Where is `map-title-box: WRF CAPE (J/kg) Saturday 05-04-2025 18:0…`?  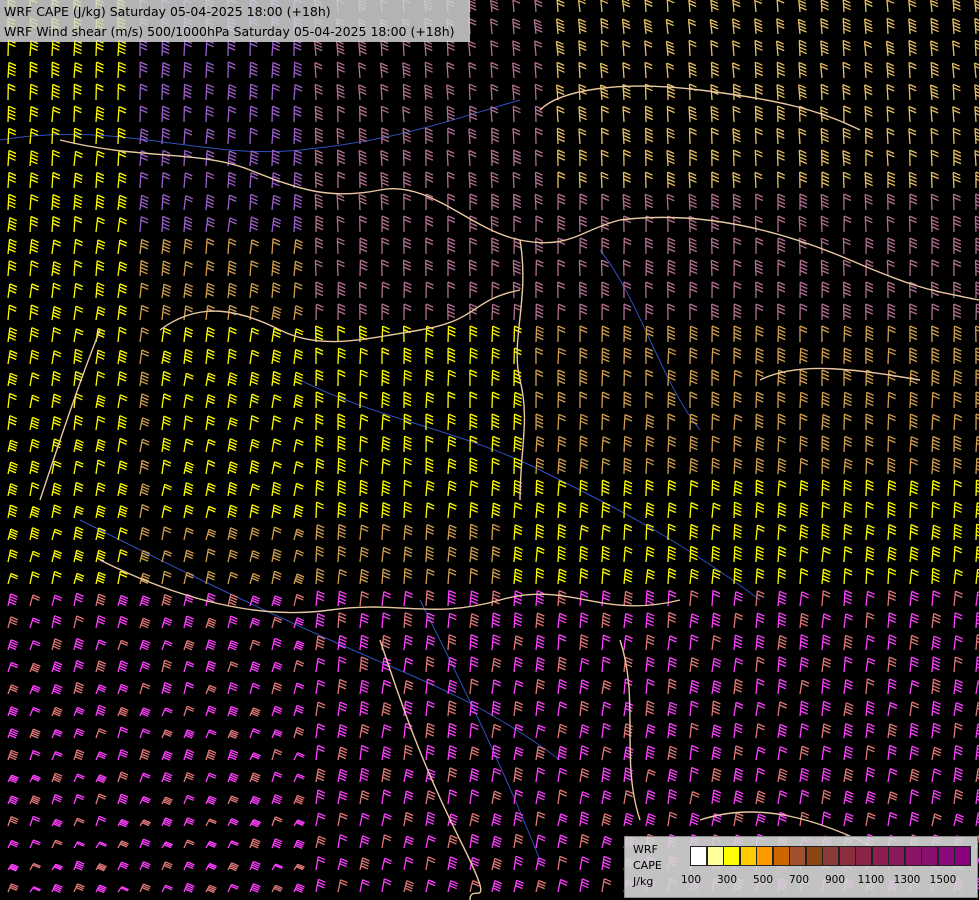
map-title-box: WRF CAPE (J/kg) Saturday 05-04-2025 18:0… is located at coordinates (235, 21).